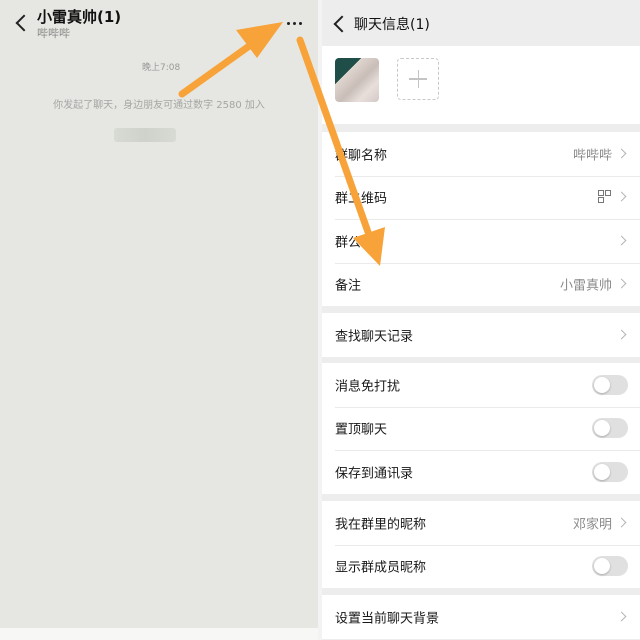 This screenshot has height=640, width=640. What do you see at coordinates (481, 23) in the screenshot?
I see `info-header: 聊天信息(1)` at bounding box center [481, 23].